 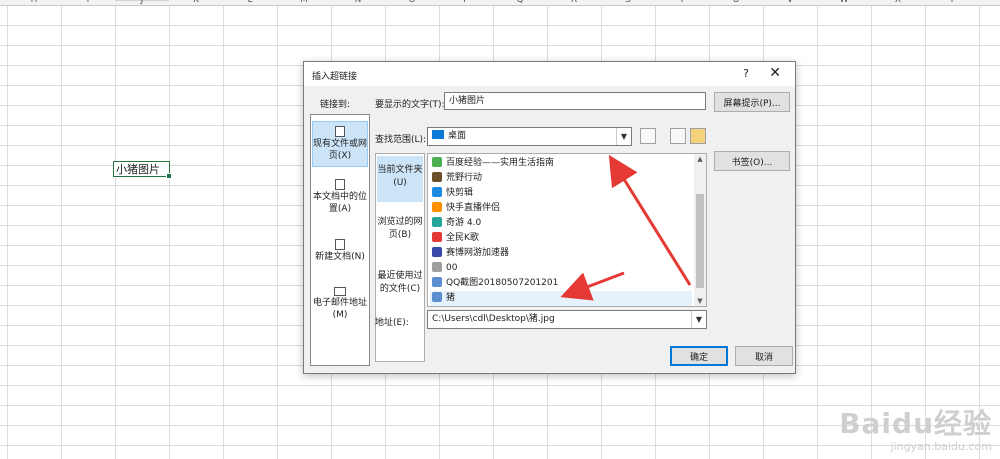 I want to click on arrow-to-first-item, so click(x=650, y=220).